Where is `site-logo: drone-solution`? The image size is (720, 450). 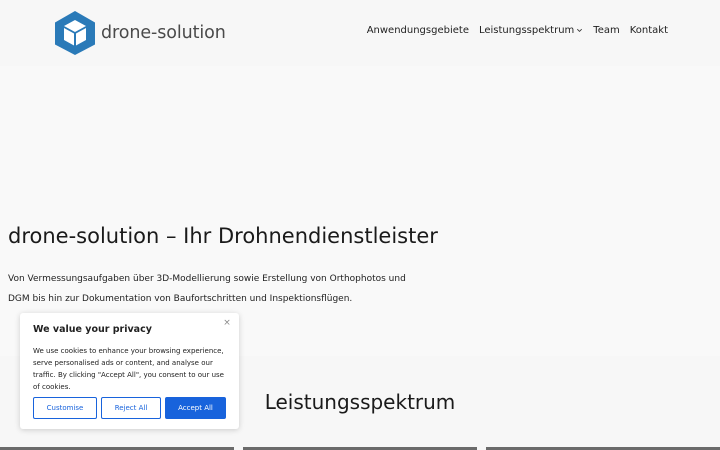 site-logo: drone-solution is located at coordinates (140, 33).